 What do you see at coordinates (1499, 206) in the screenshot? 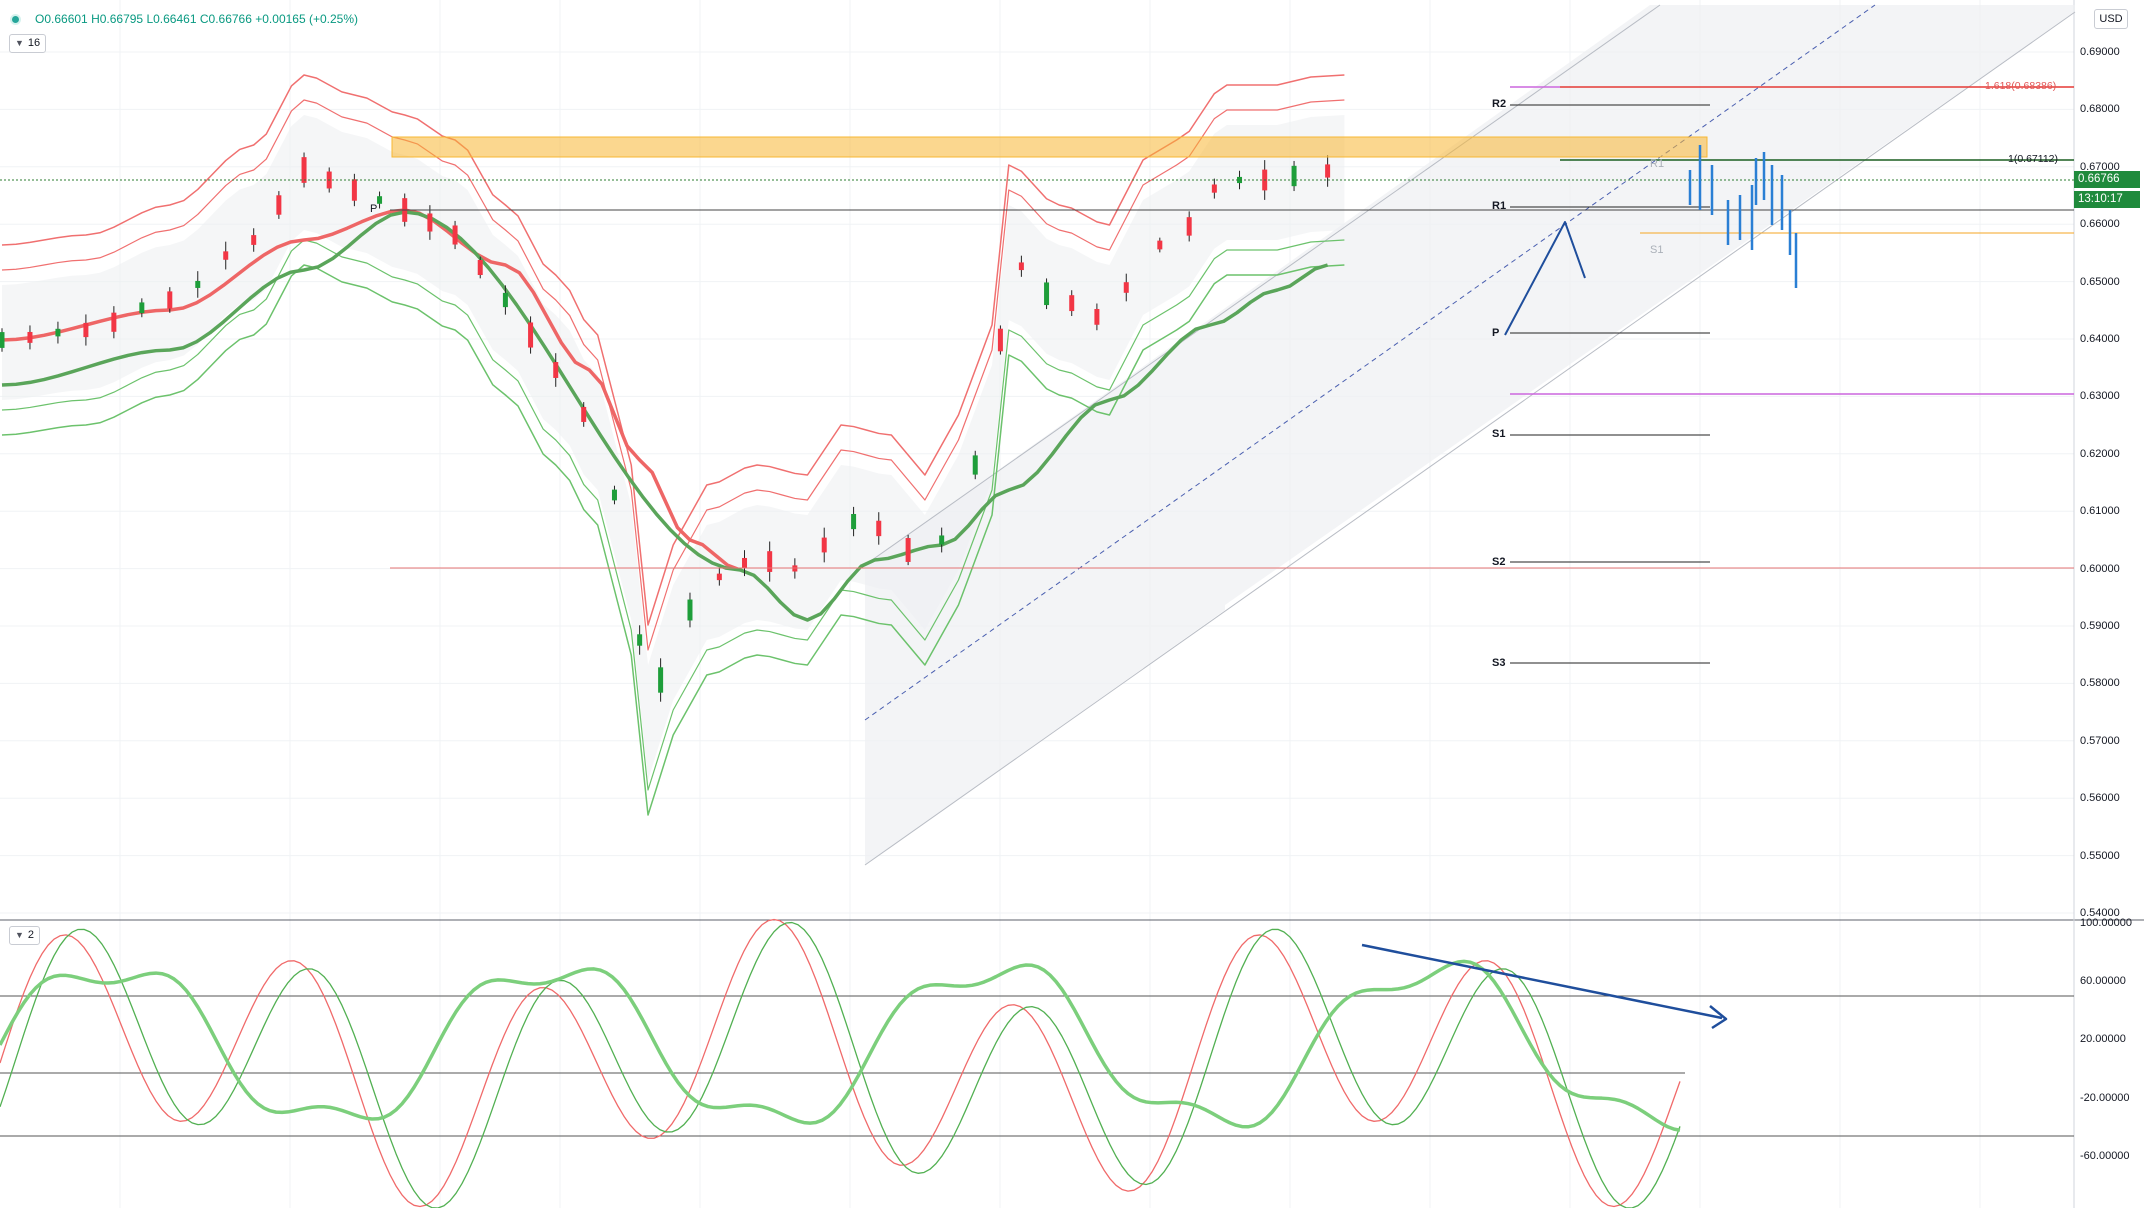
I see `pivot-r1-label: R1` at bounding box center [1499, 206].